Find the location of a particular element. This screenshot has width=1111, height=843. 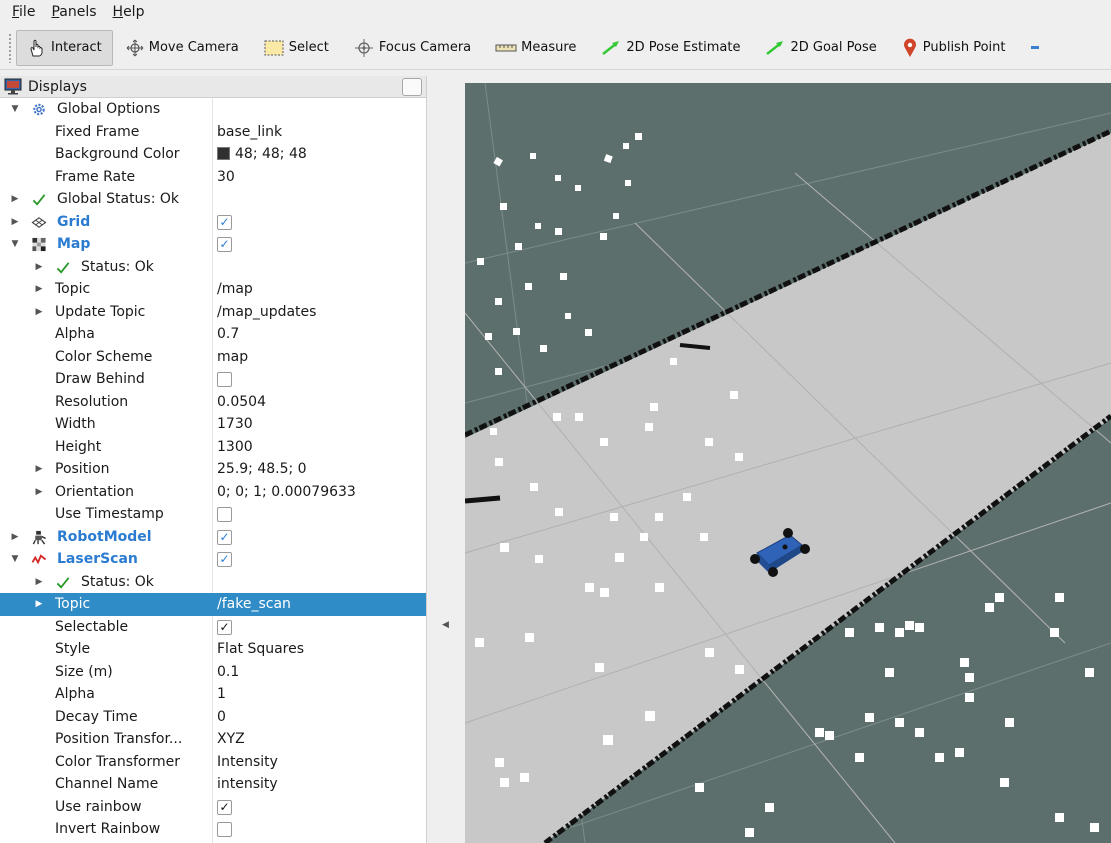

tree-row-laser-alpha: Alpha 1 is located at coordinates (213, 694).